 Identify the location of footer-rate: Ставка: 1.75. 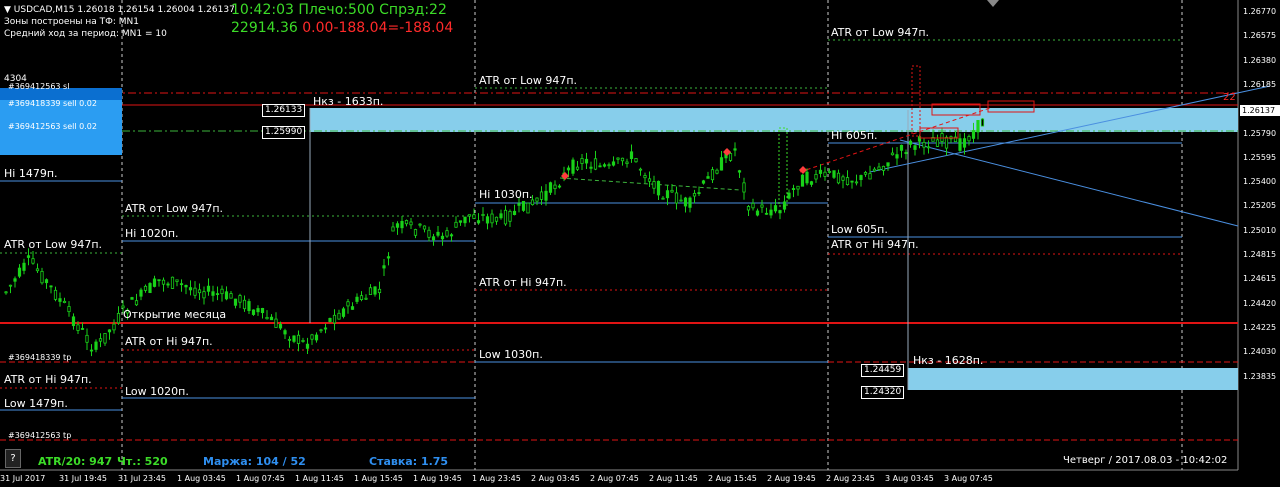
(409, 461).